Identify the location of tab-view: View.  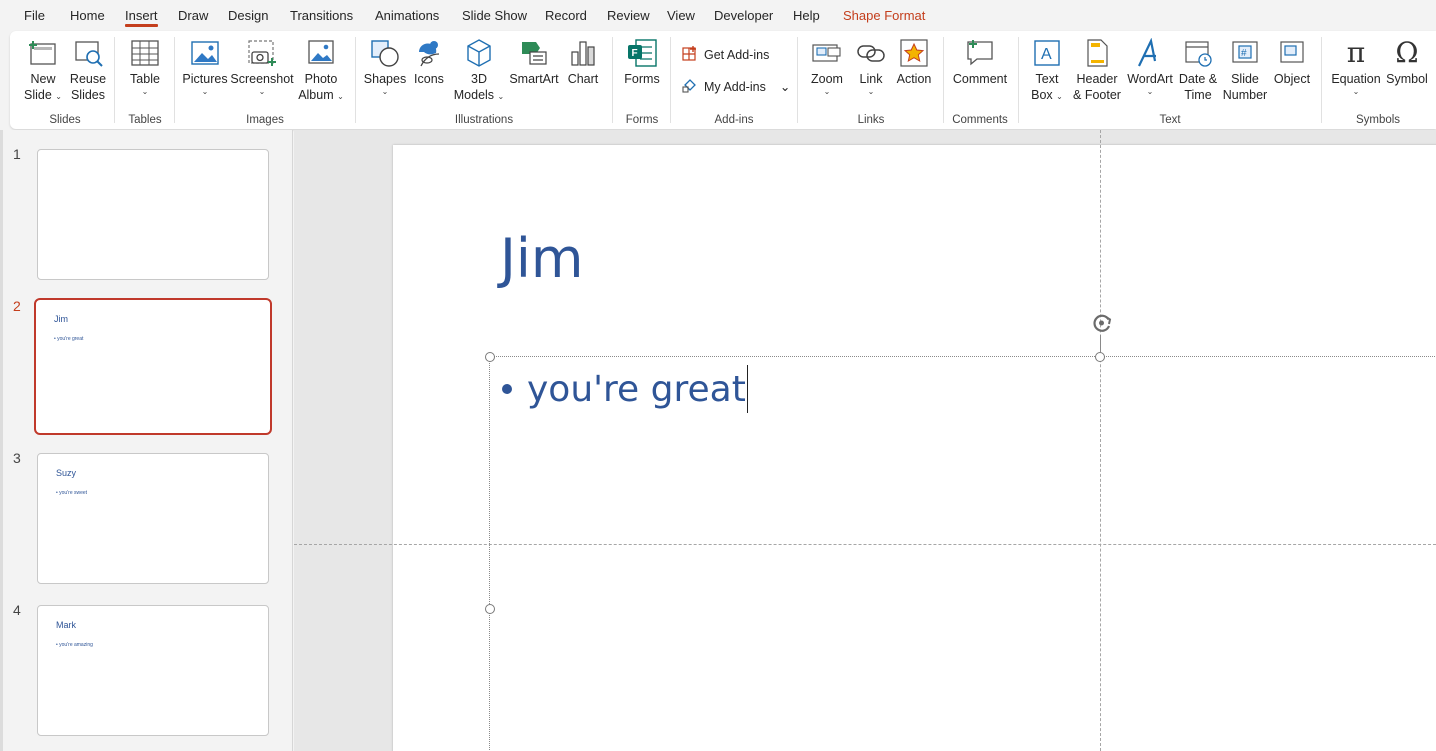
(681, 15).